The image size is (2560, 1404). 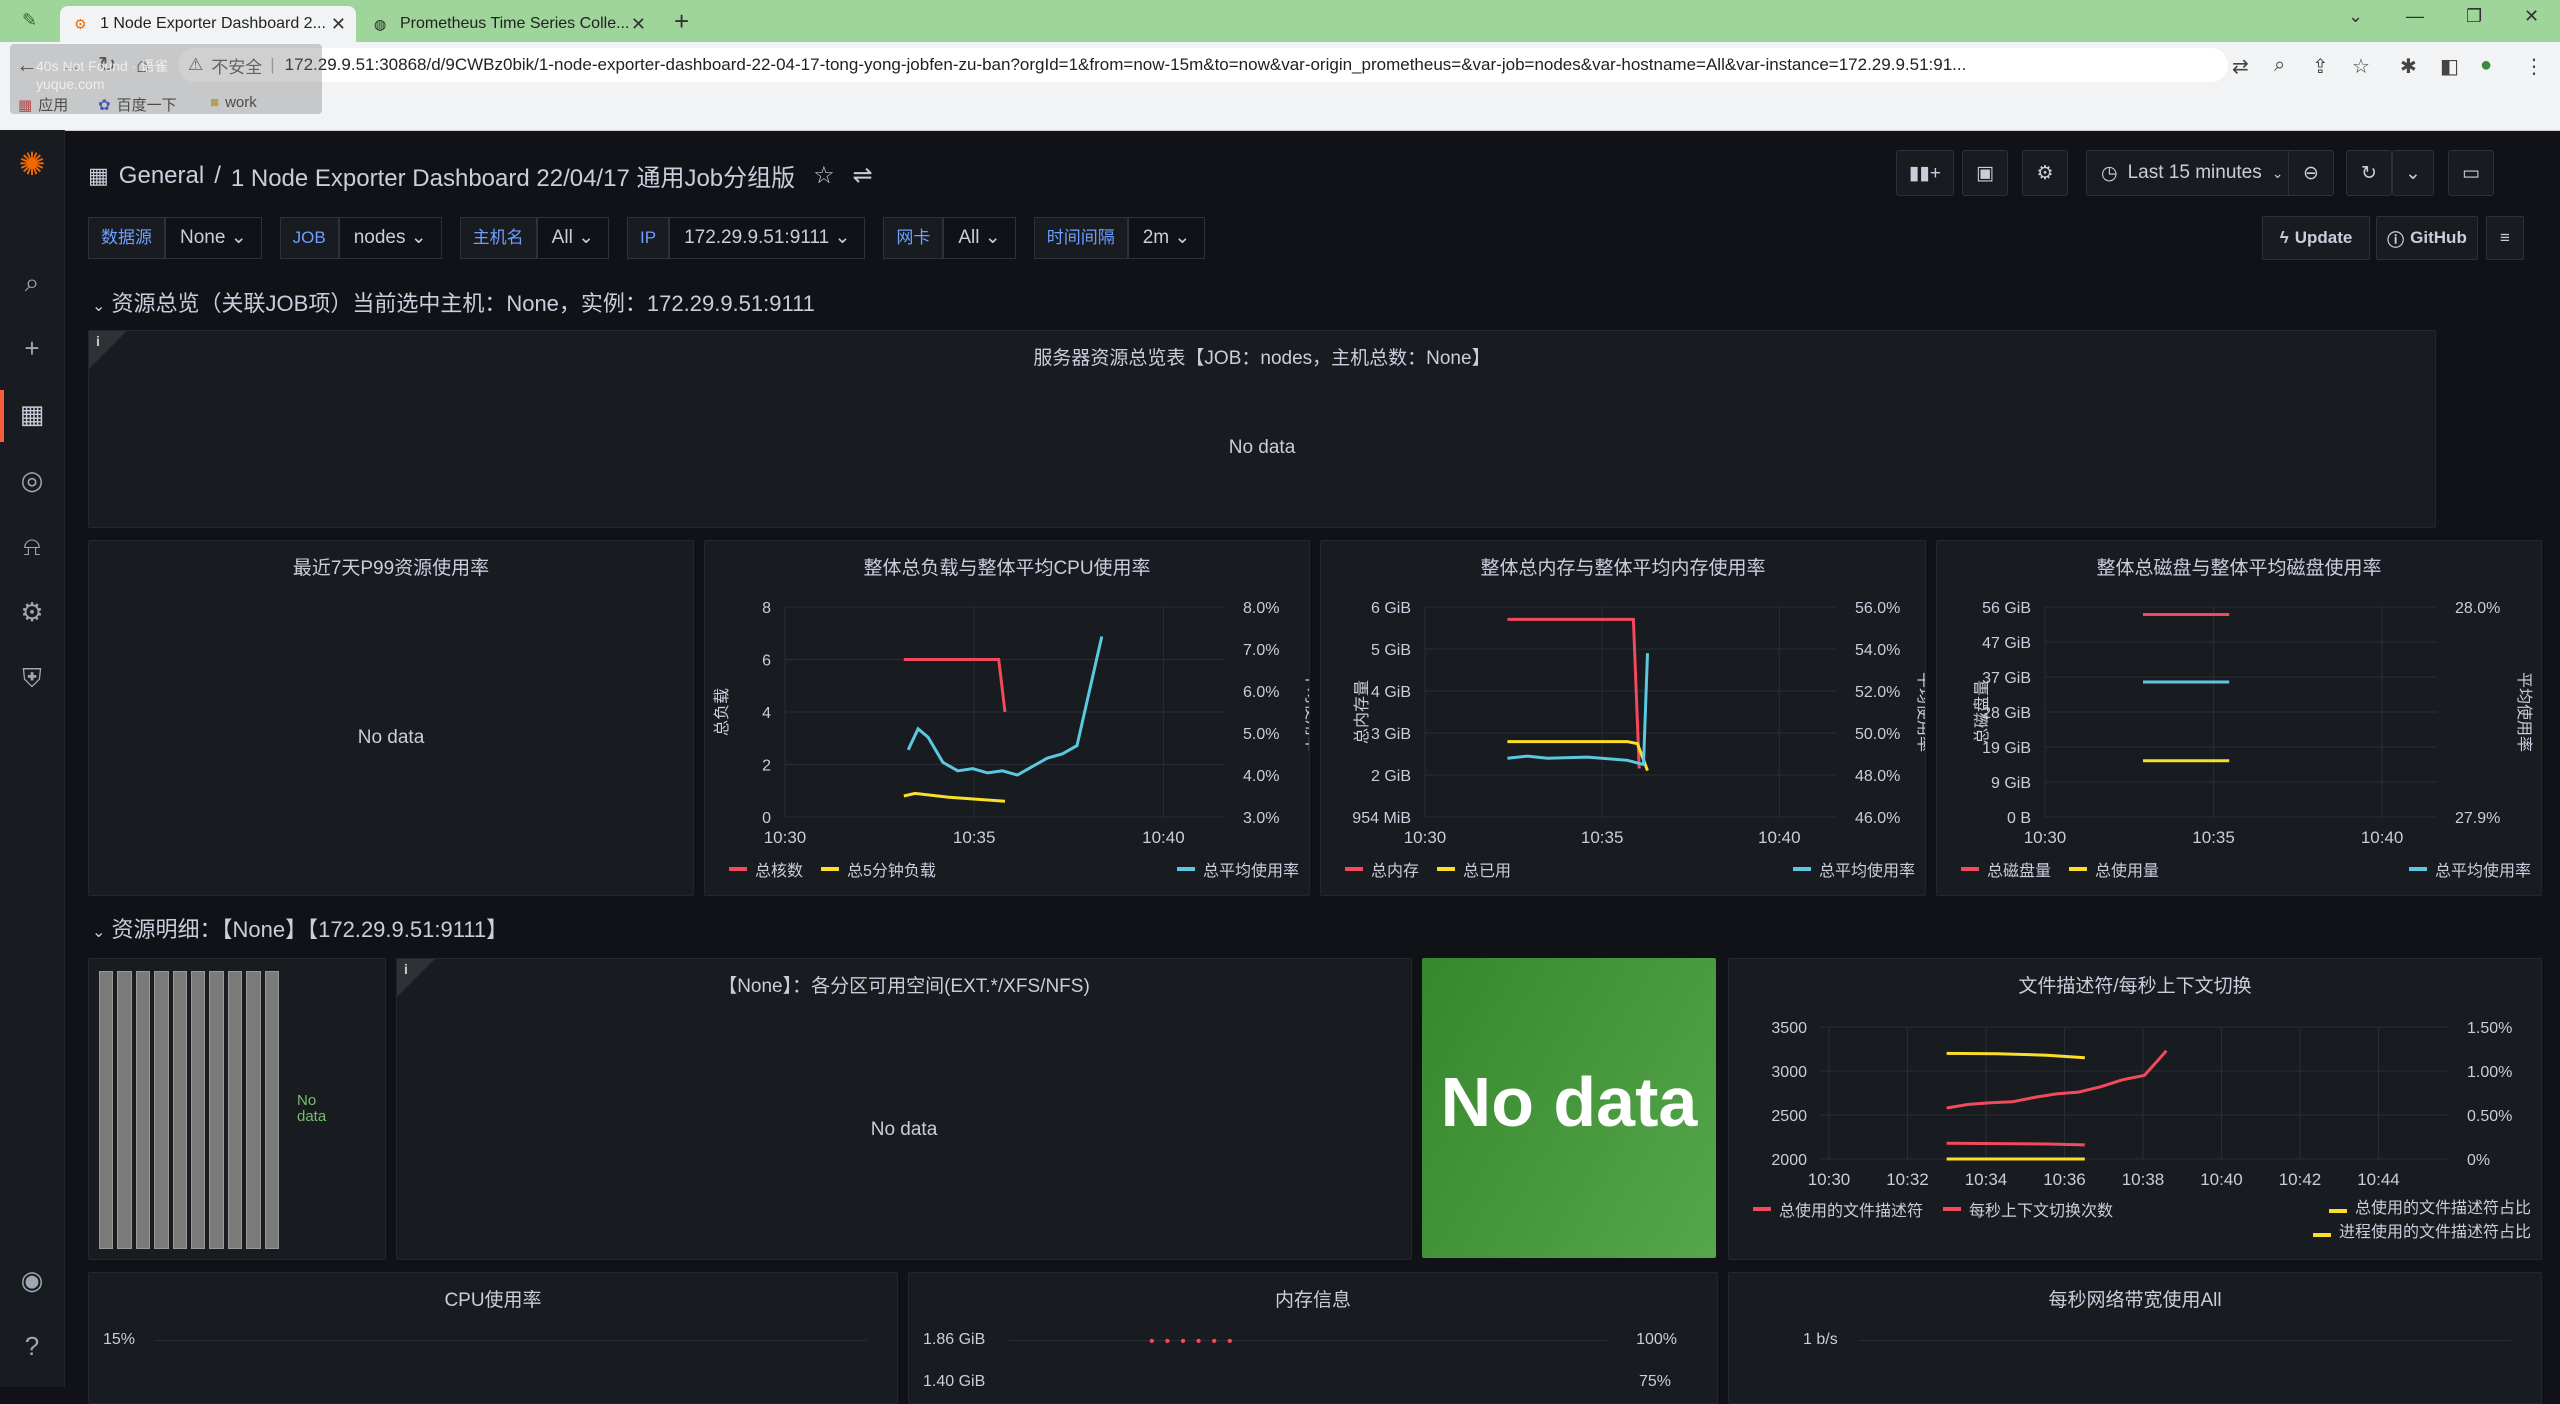 What do you see at coordinates (767, 238) in the screenshot?
I see `var-select-ip: 172.29.9.51:9111 ⌄` at bounding box center [767, 238].